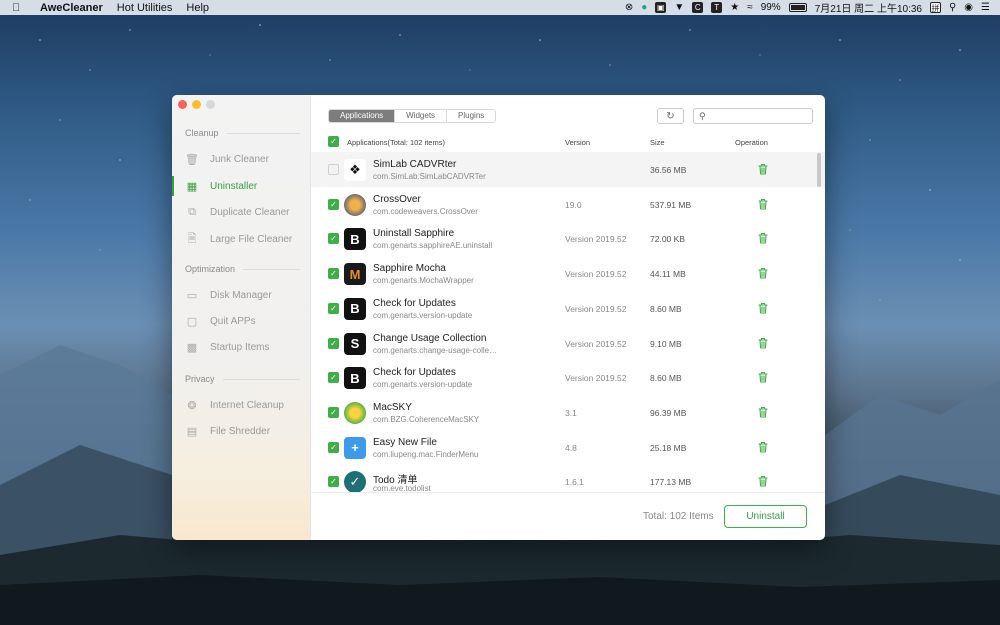 The image size is (1000, 625). I want to click on column-size: Size, so click(657, 142).